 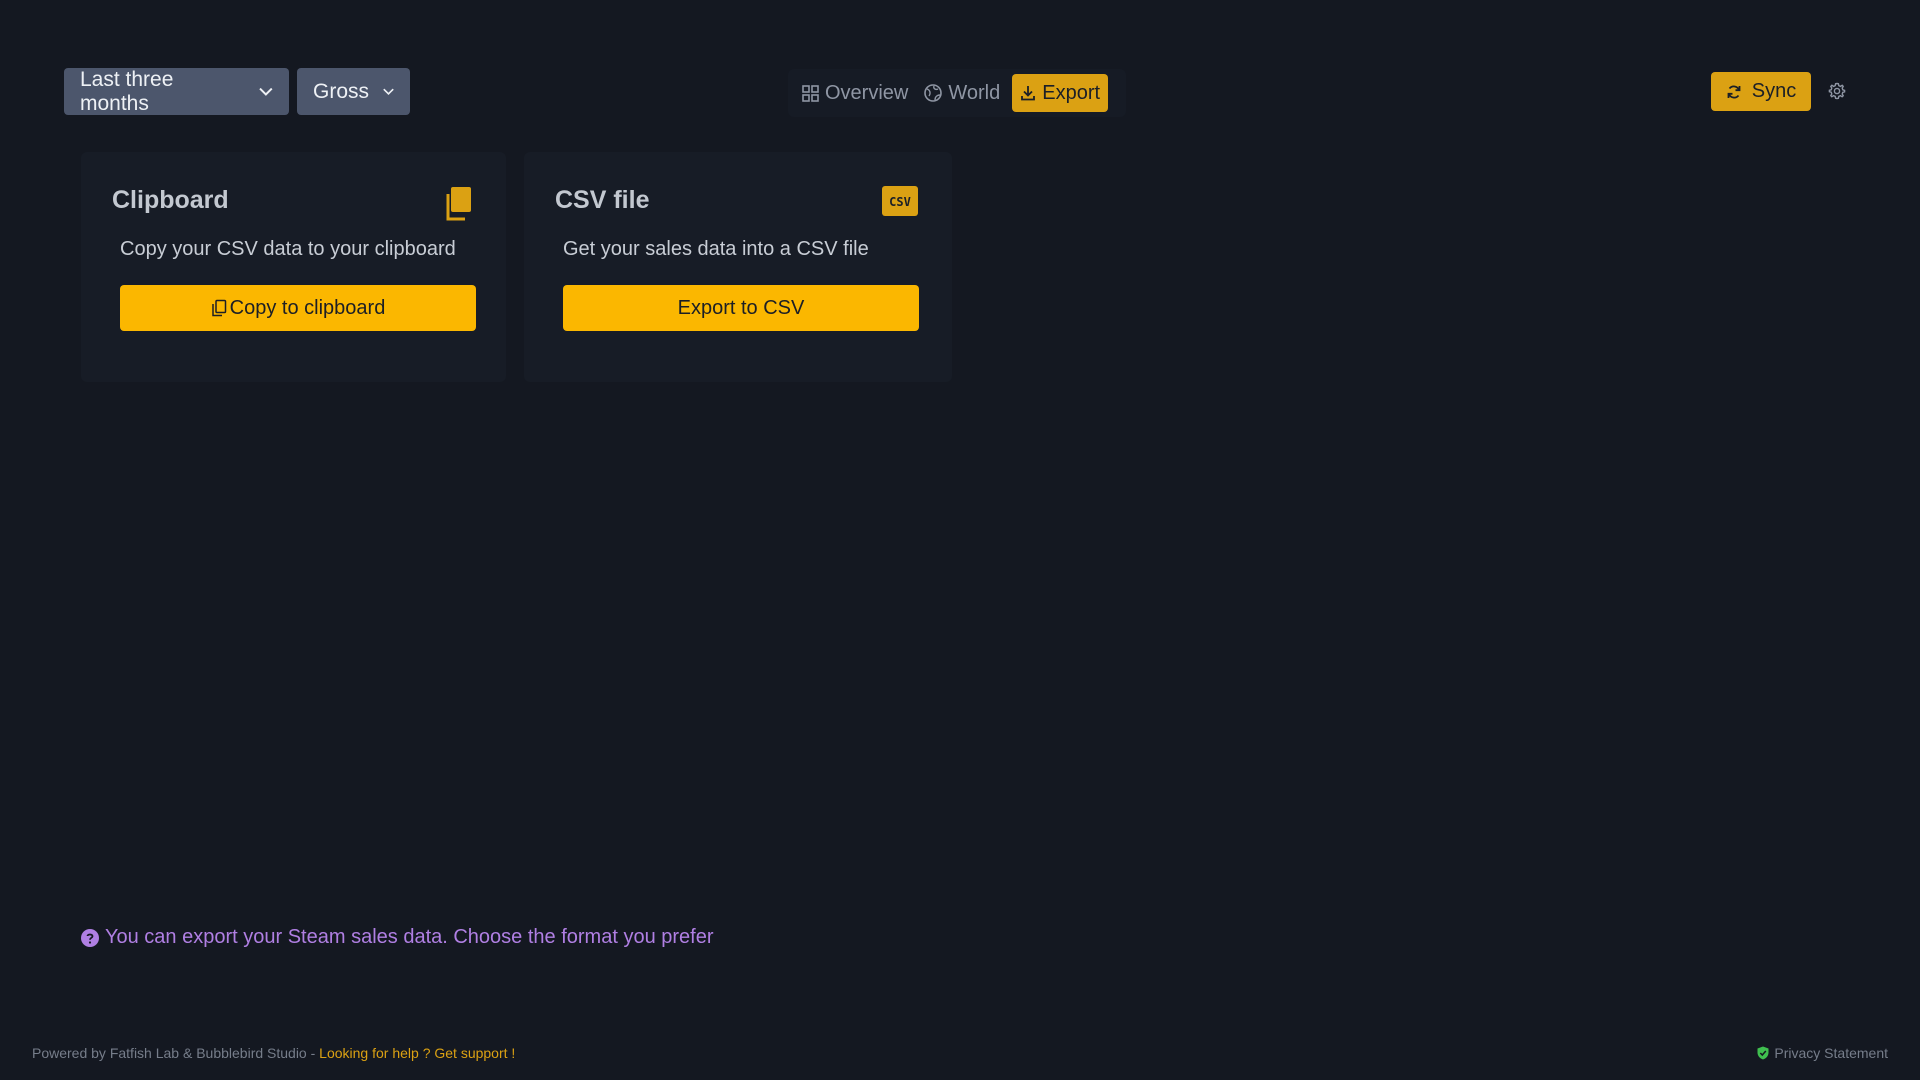 I want to click on grid-icon, so click(x=810, y=93).